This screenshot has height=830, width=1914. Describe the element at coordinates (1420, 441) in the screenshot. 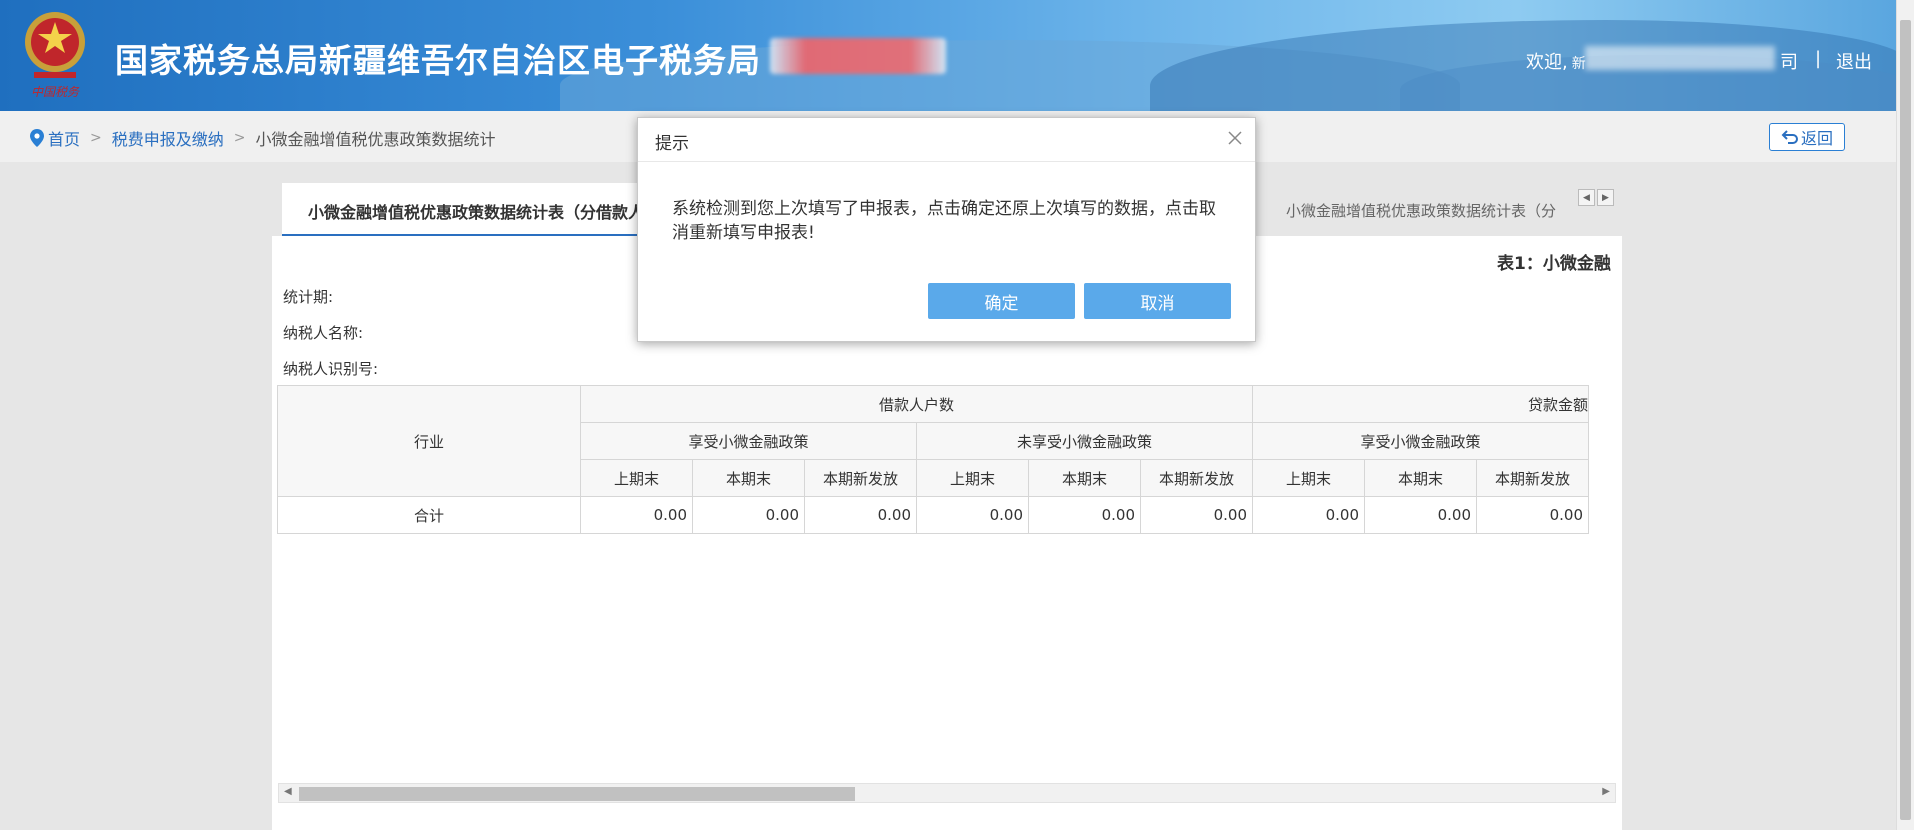

I see `loan-enjoy-header: 享受小微金融政策` at that location.